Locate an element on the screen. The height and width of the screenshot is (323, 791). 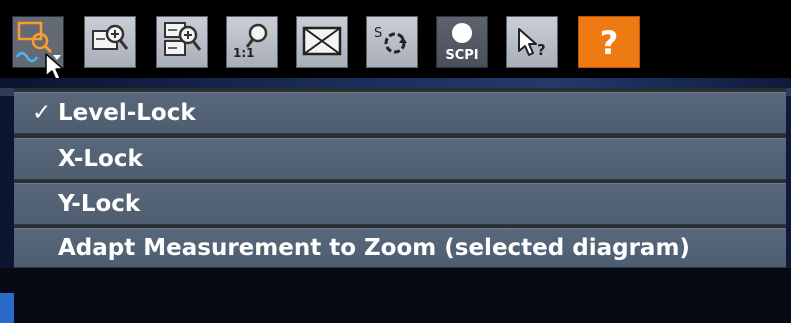
scpi-recorder-button: SCPI is located at coordinates (462, 42).